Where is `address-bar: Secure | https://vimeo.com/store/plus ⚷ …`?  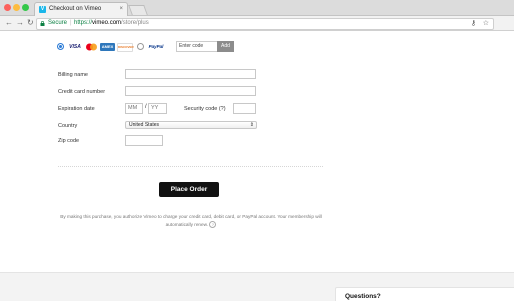 address-bar: Secure | https://vimeo.com/store/plus ⚷ … is located at coordinates (265, 24).